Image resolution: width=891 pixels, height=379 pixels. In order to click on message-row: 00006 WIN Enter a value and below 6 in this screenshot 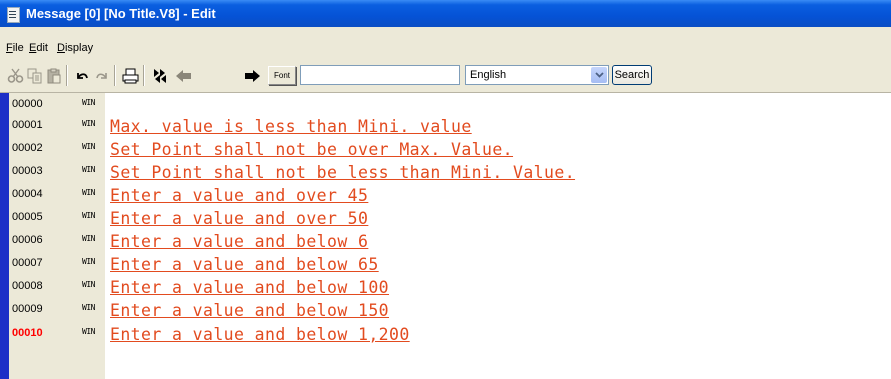, I will do `click(445, 243)`.